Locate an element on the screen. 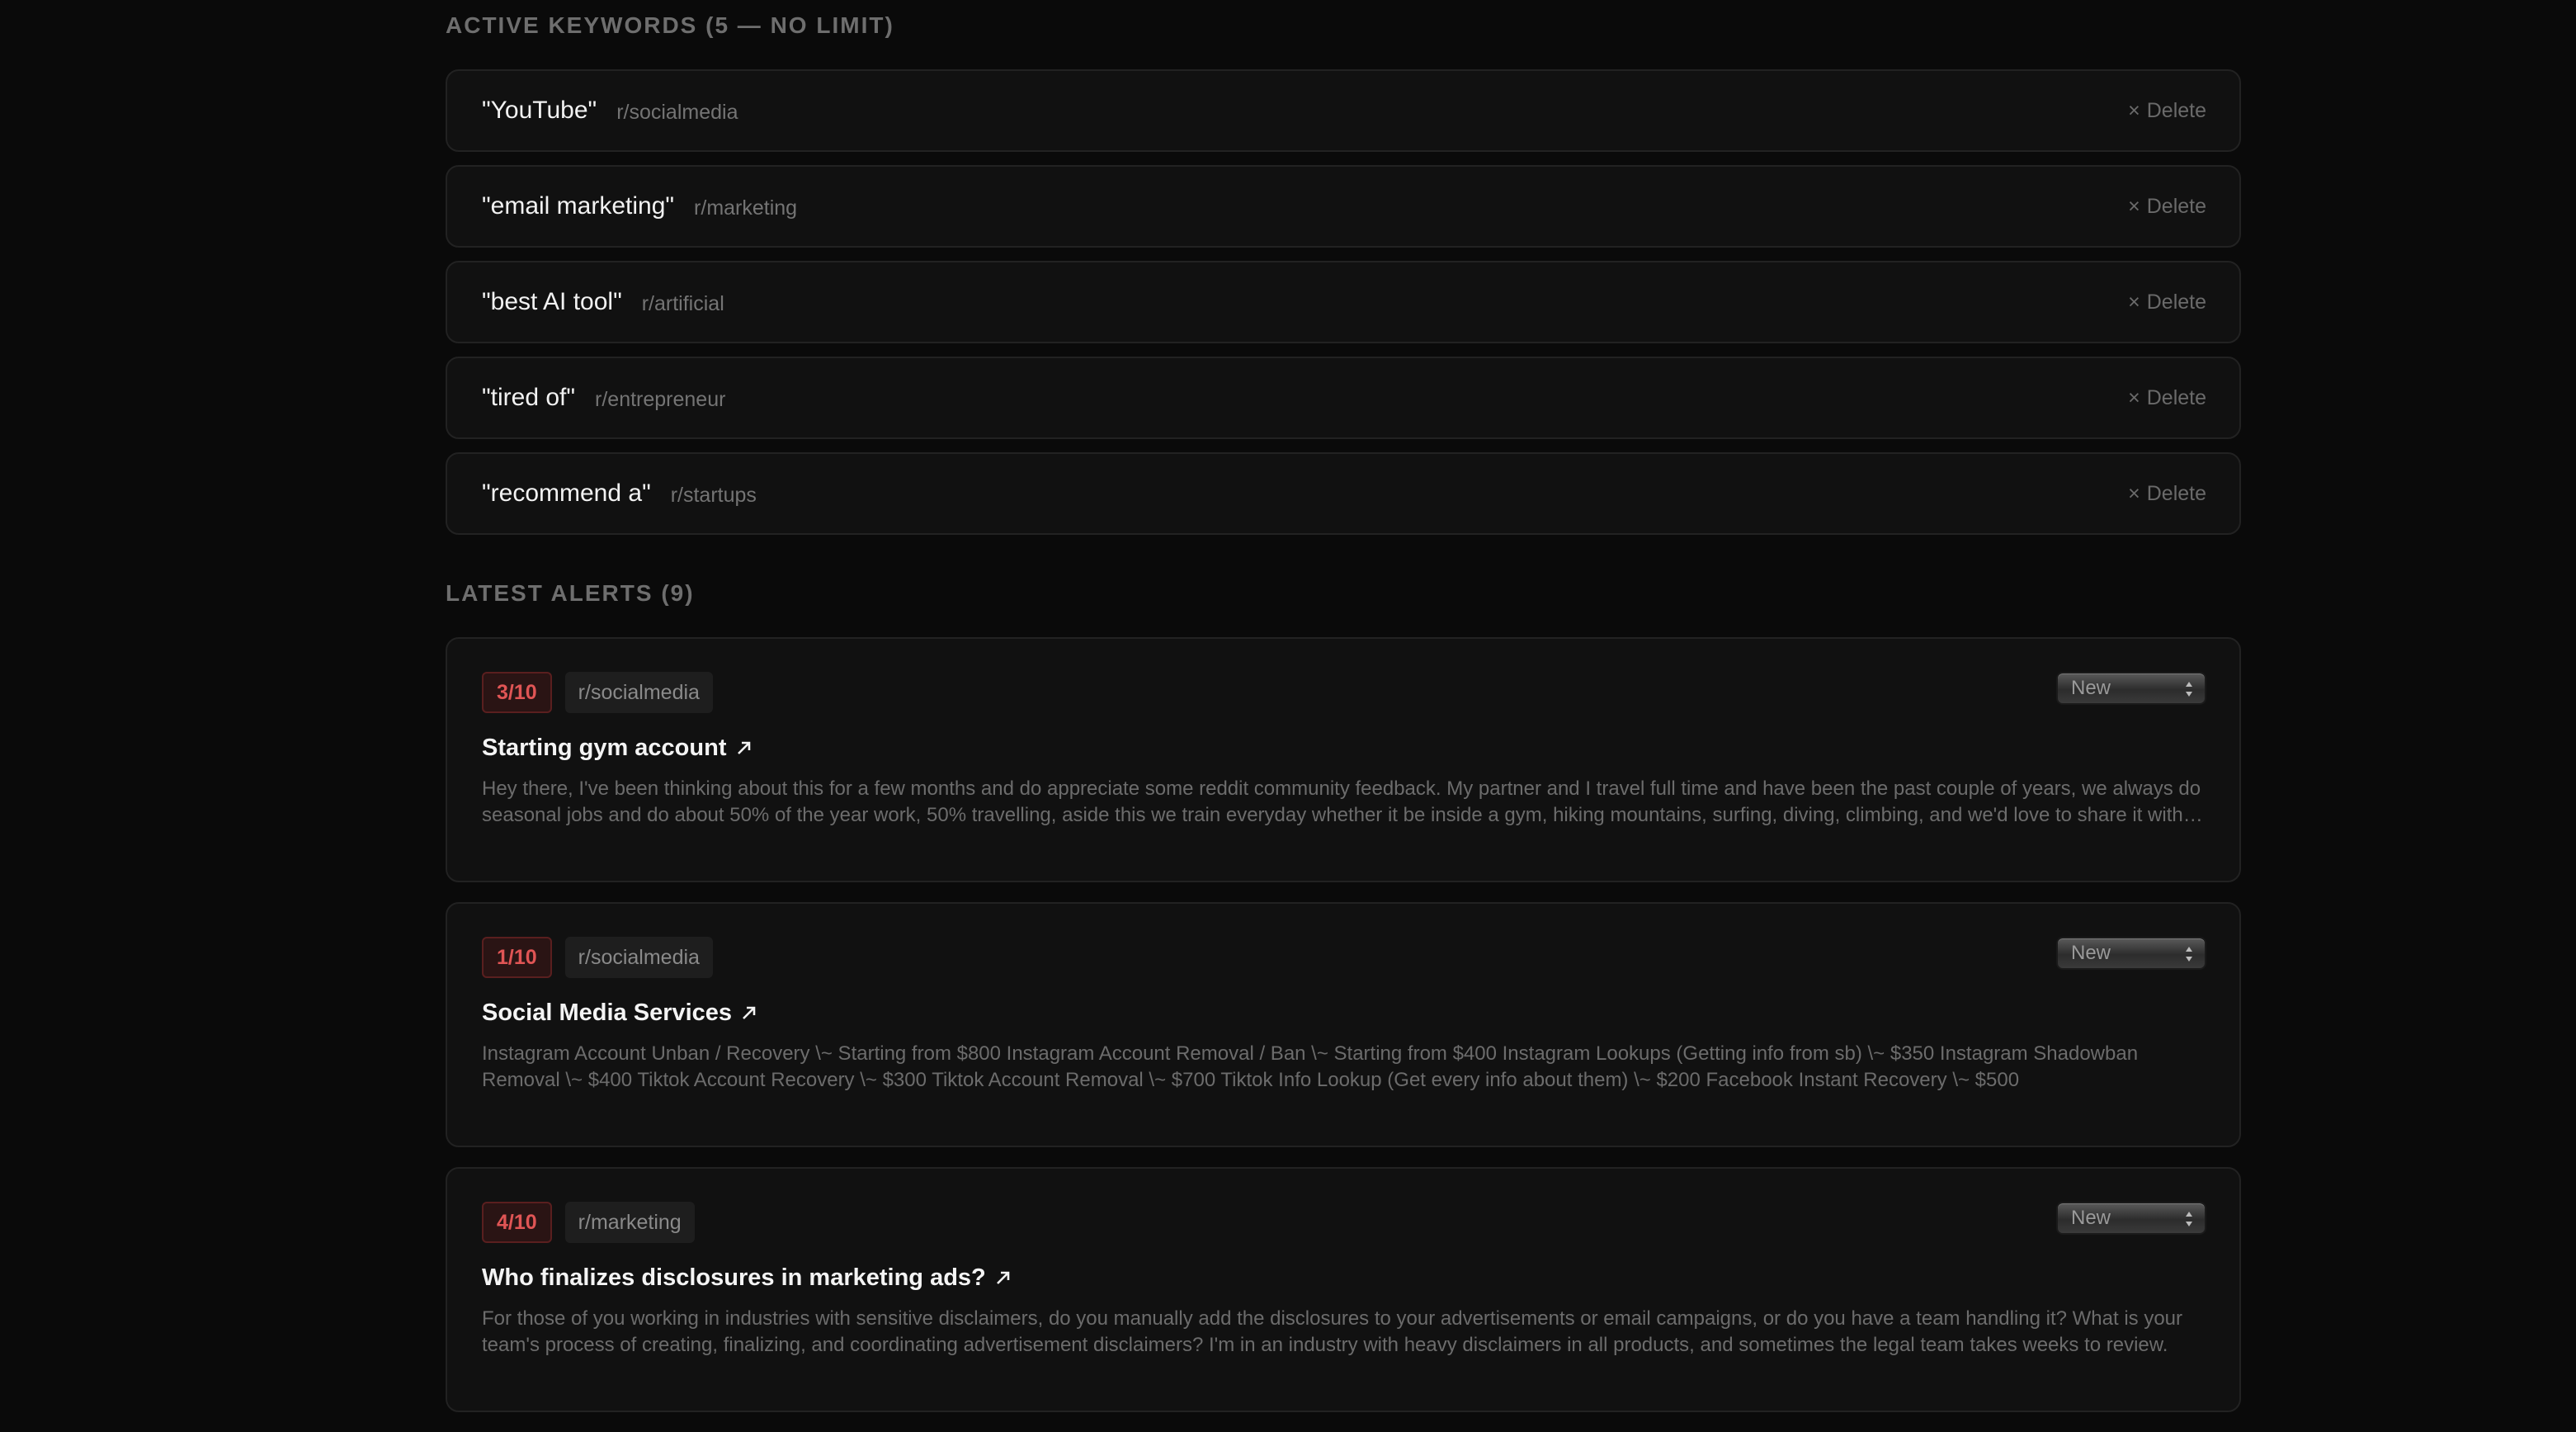 This screenshot has width=2576, height=1432. keyword-term: "email marketing" is located at coordinates (578, 206).